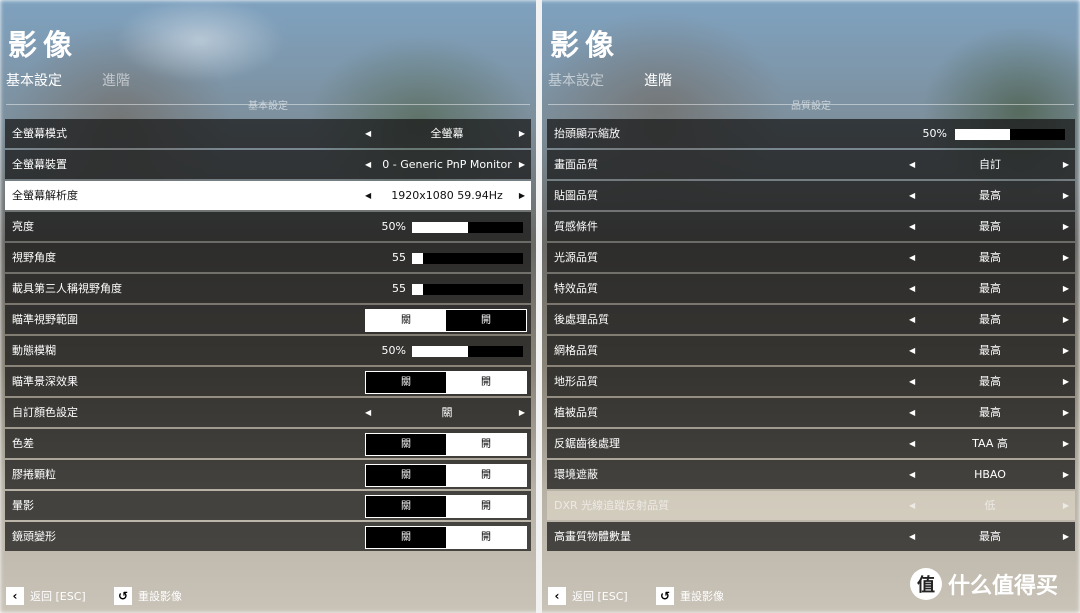 The image size is (1080, 613). What do you see at coordinates (268, 195) in the screenshot?
I see `setting-row: 全螢幕解析度 ◀ 1920x1080 59.94Hz ▶` at bounding box center [268, 195].